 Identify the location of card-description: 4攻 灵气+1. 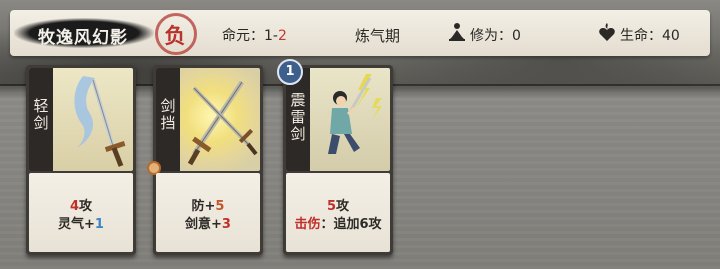
(81, 212).